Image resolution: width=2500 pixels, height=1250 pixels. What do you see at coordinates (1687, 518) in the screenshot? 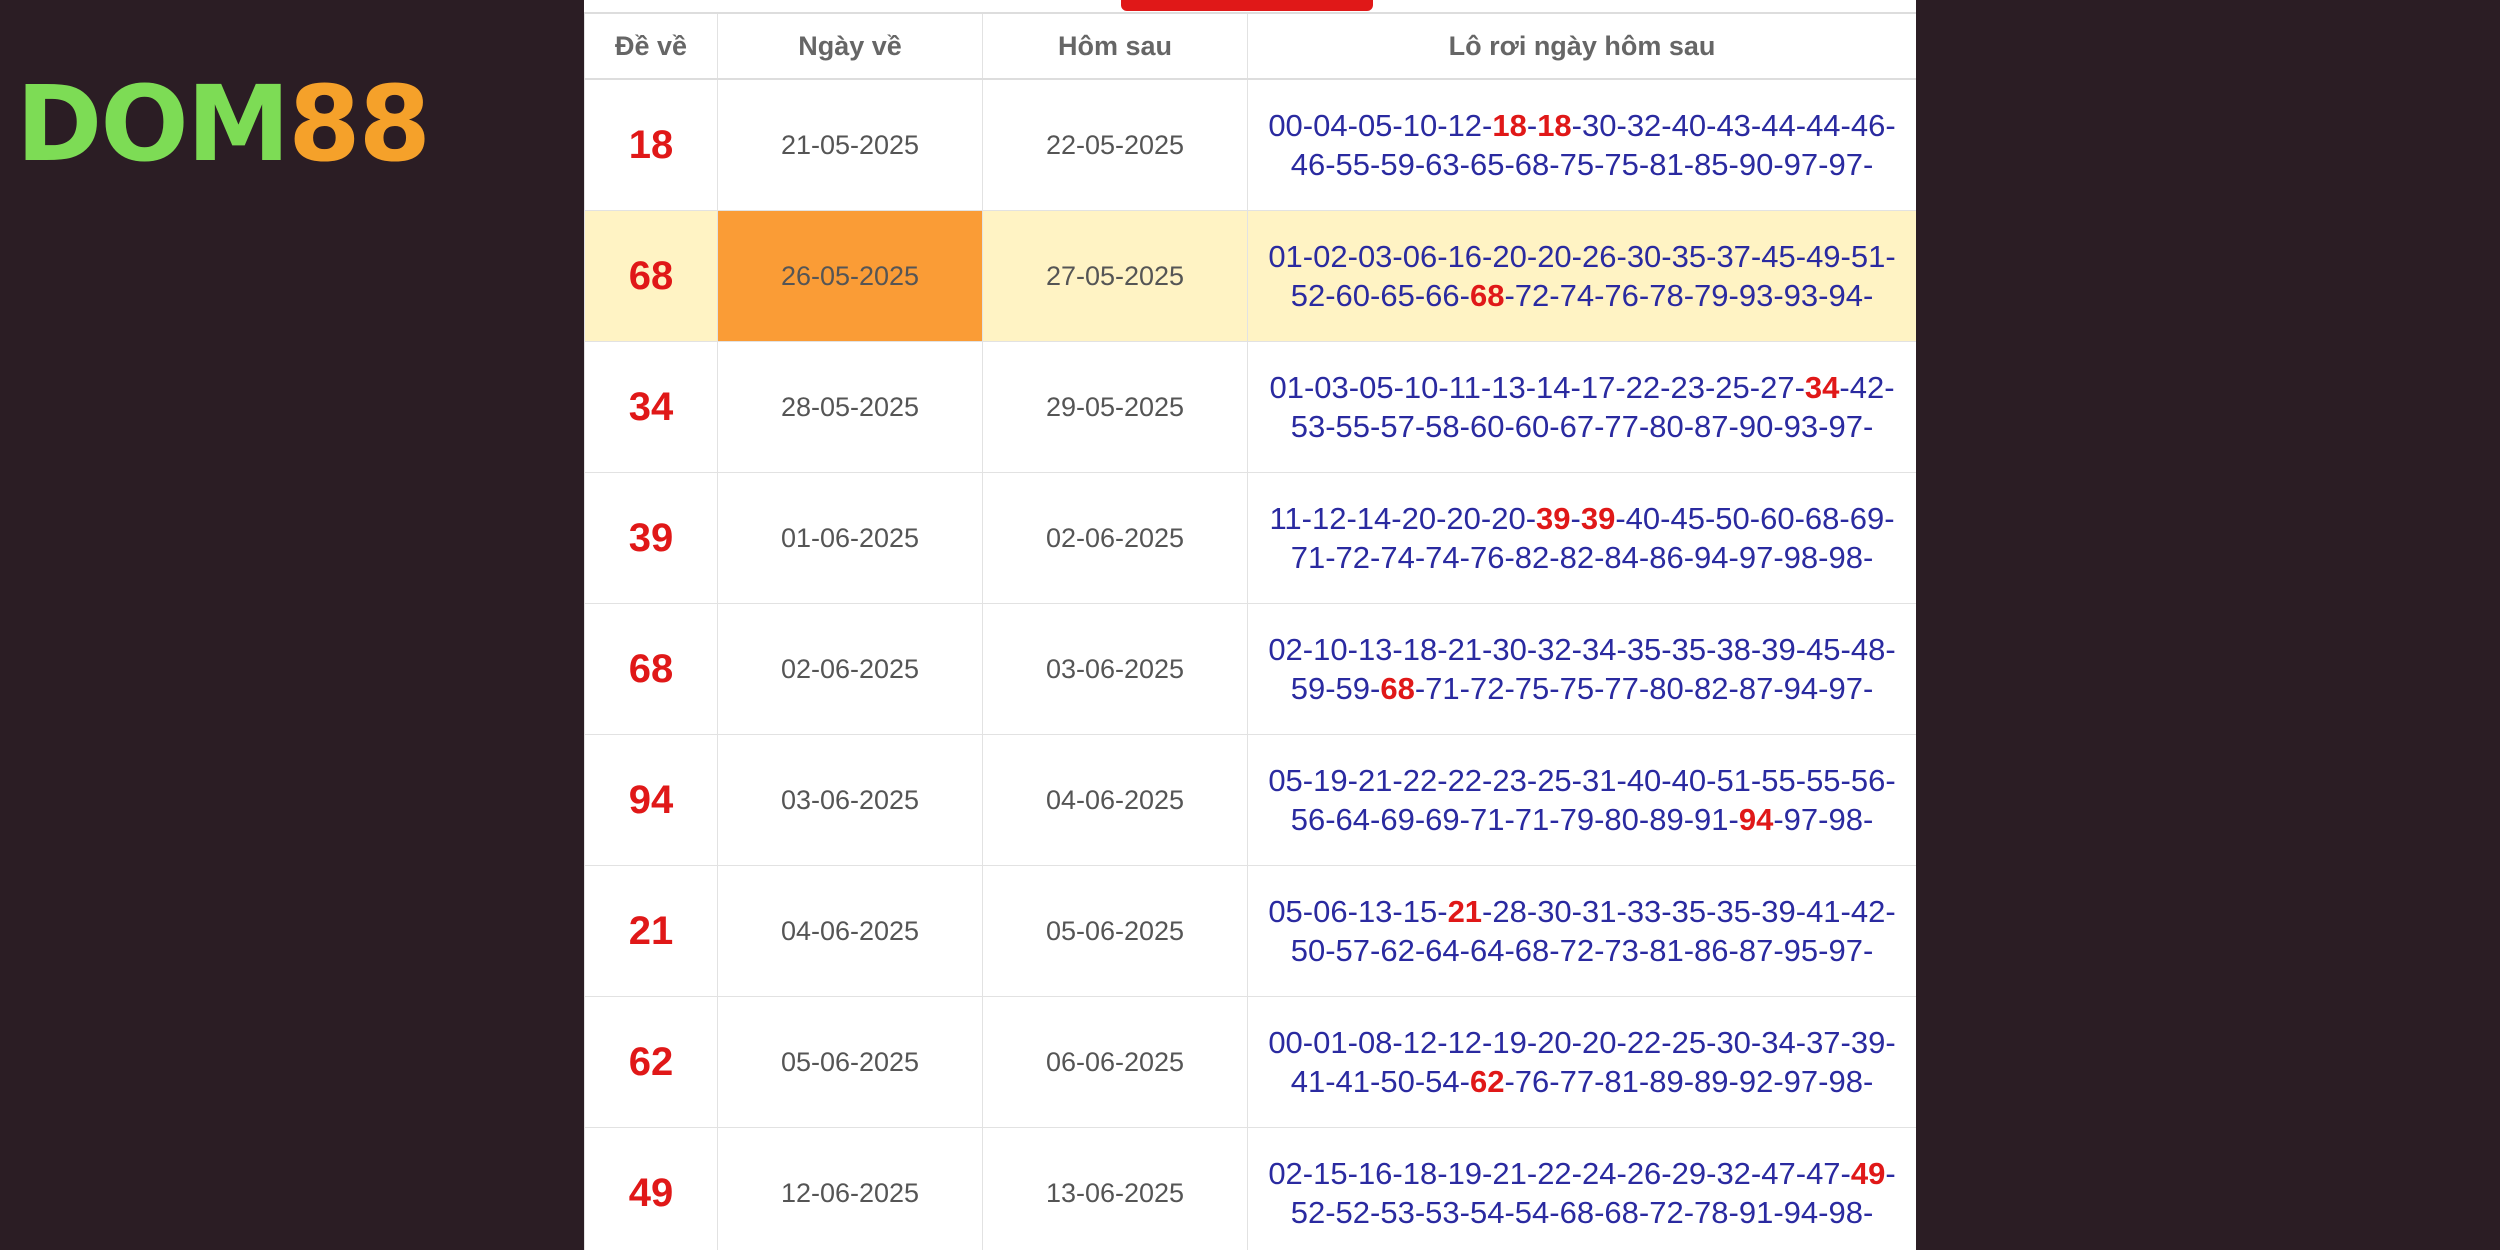
I see `lo-number: 45` at bounding box center [1687, 518].